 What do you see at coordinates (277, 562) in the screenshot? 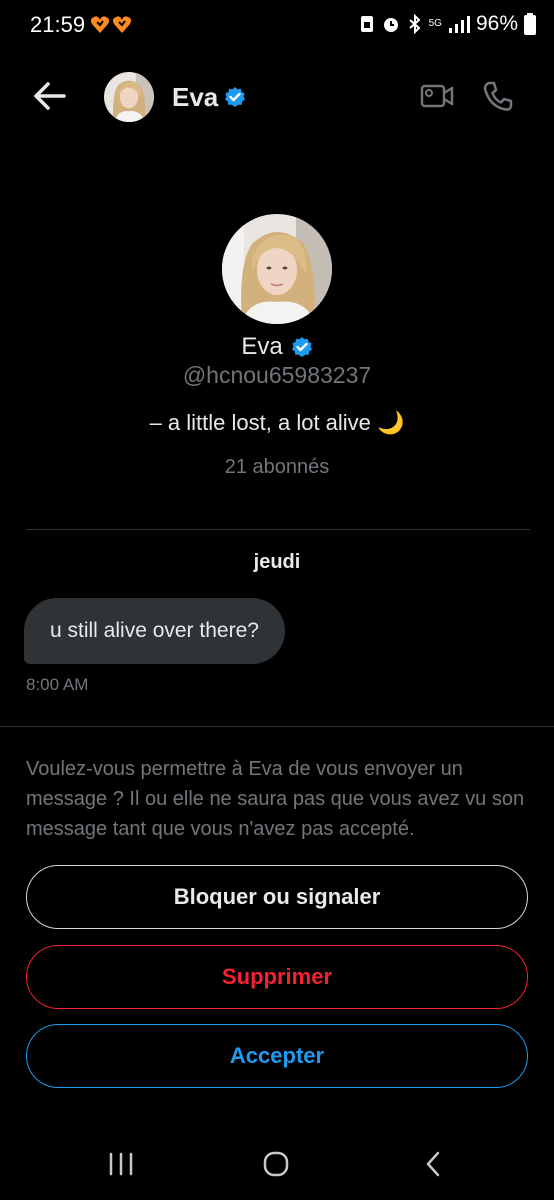
I see `day-label: jeudi` at bounding box center [277, 562].